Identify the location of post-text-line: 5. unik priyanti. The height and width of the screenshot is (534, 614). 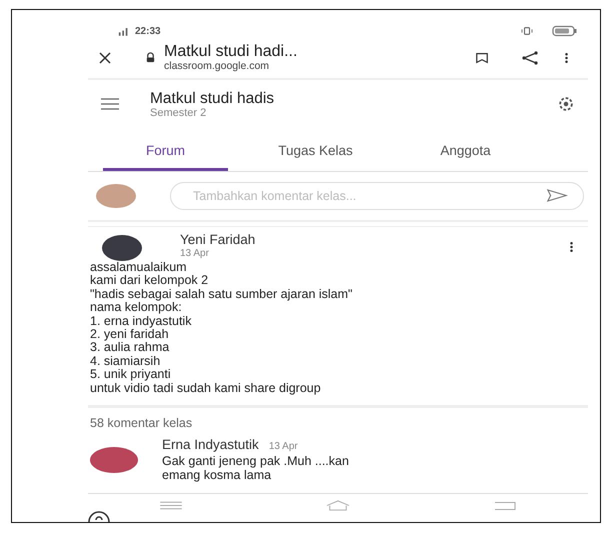
(131, 375).